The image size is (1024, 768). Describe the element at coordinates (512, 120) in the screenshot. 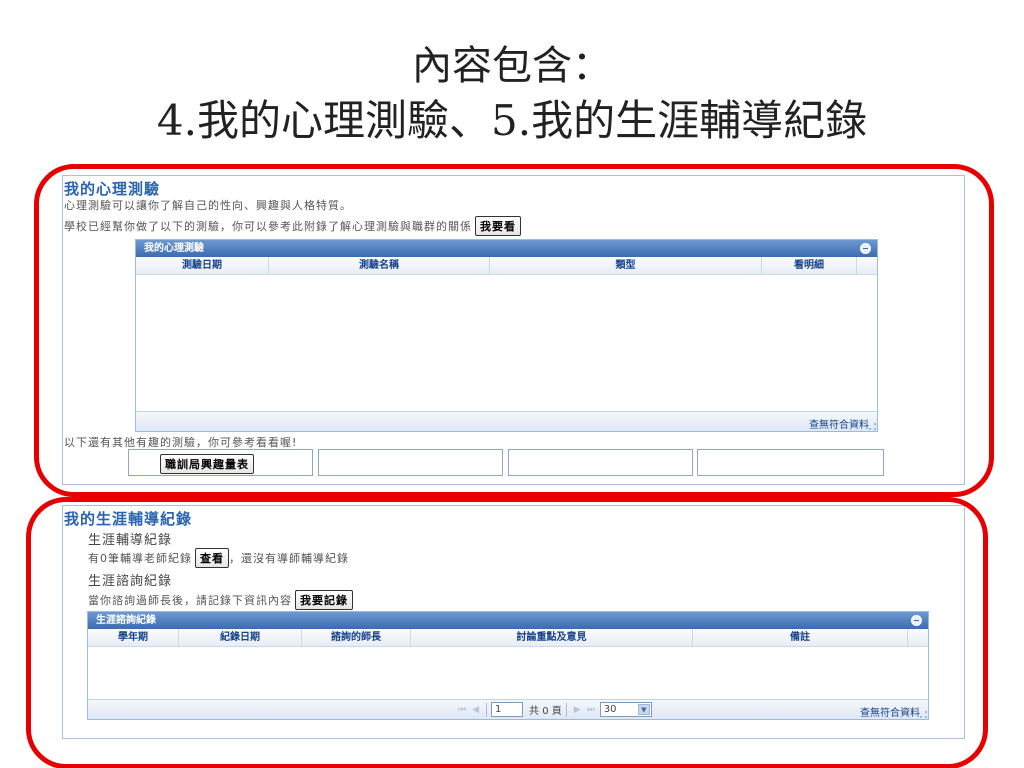

I see `slide-title-line2: 4.我的心理測驗、5.我的生涯輔導紀錄` at that location.